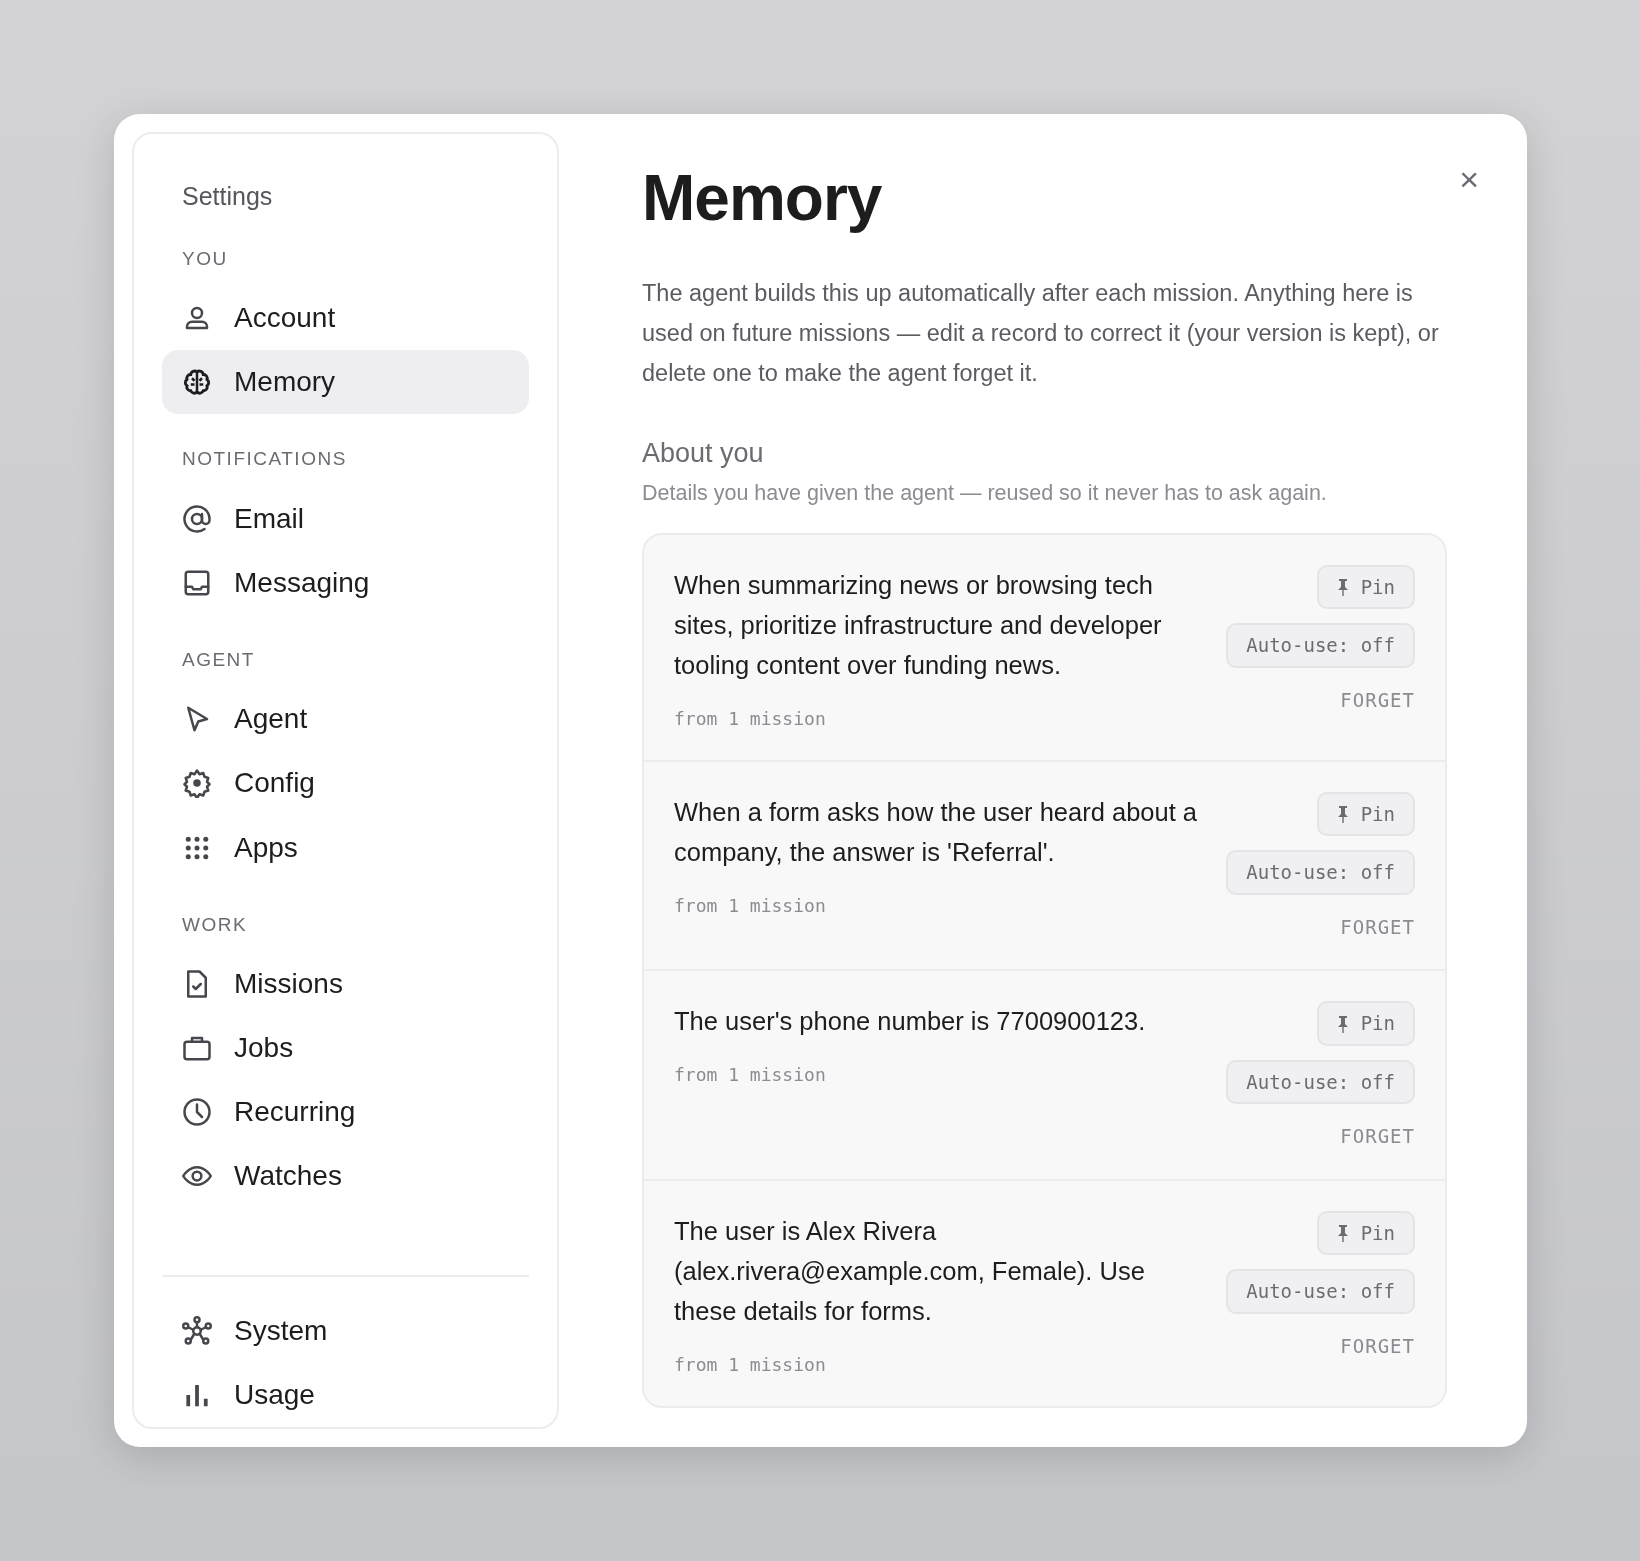 The height and width of the screenshot is (1561, 1640). I want to click on sidebar-item: Apps, so click(345, 847).